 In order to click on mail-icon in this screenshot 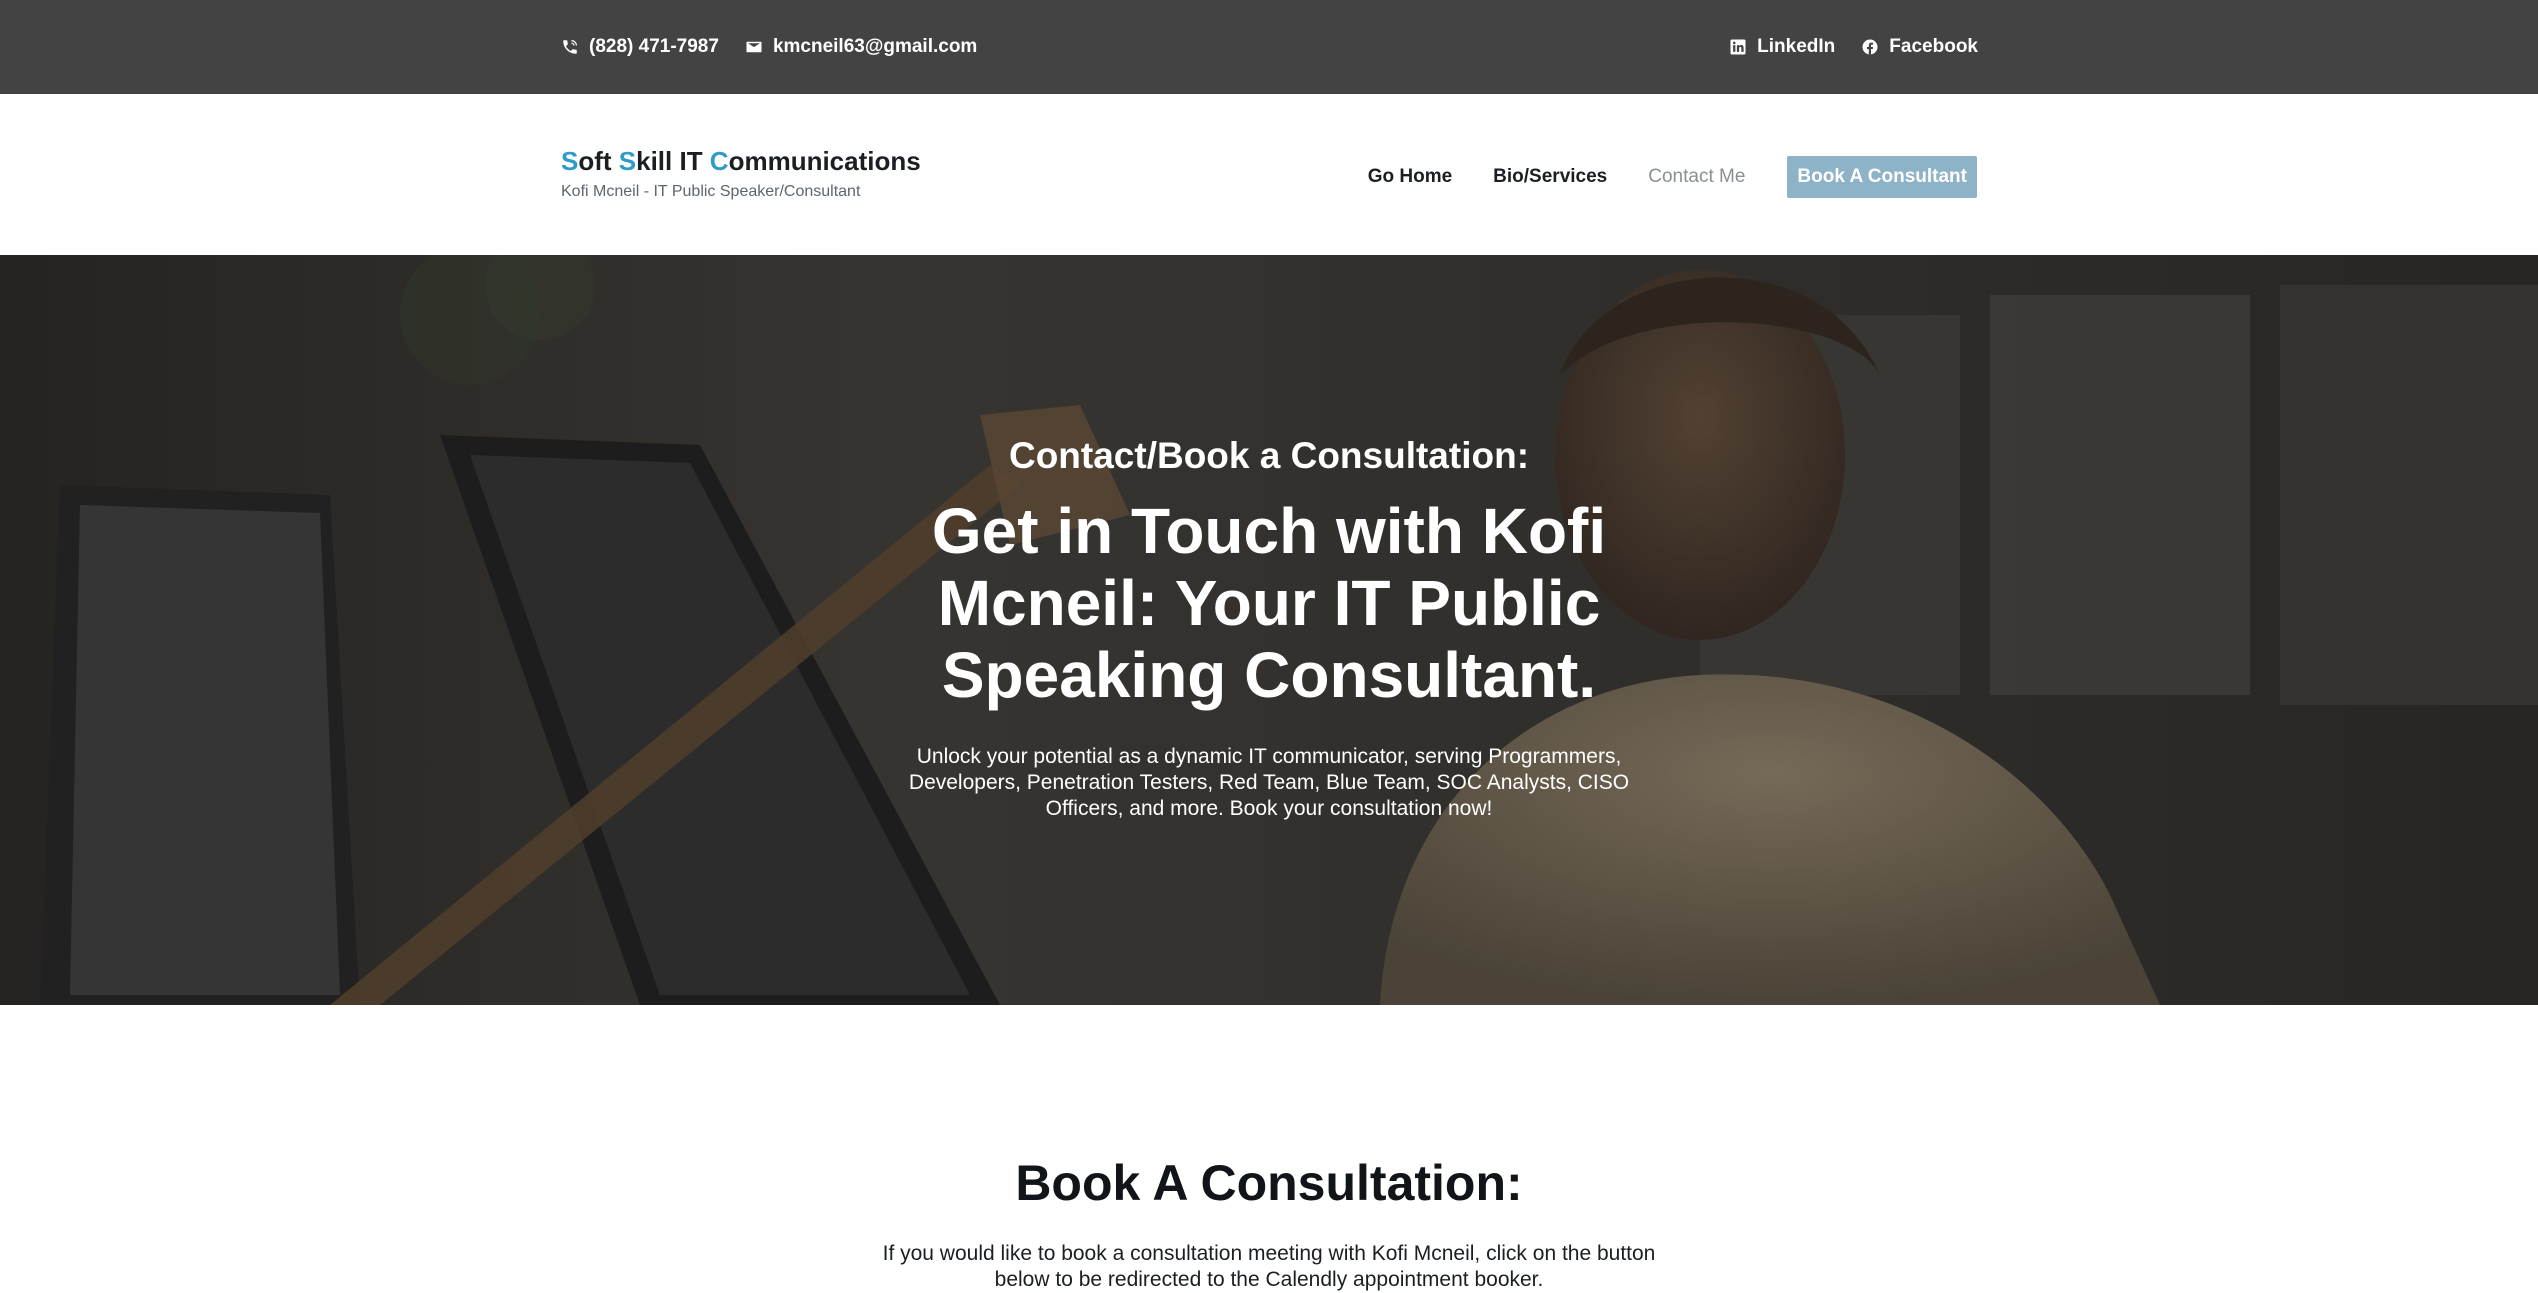, I will do `click(754, 47)`.